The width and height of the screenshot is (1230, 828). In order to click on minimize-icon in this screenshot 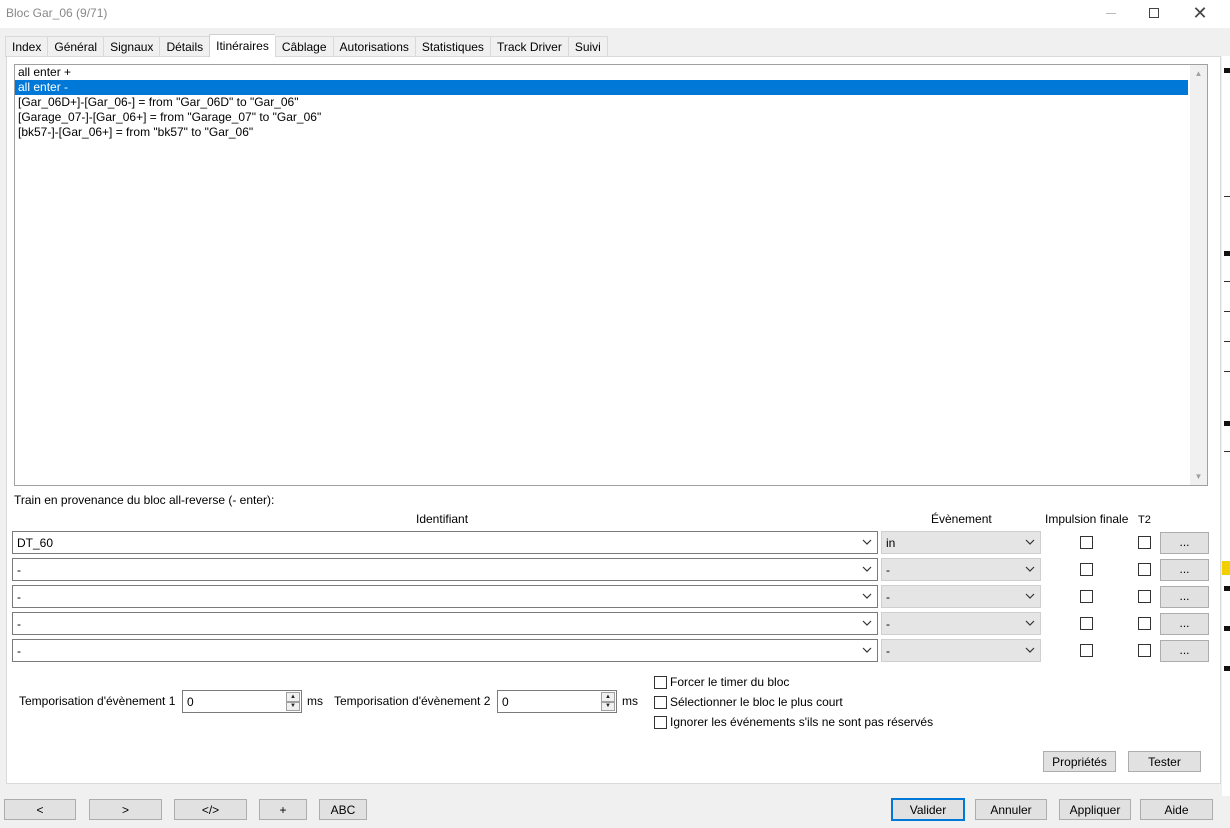, I will do `click(1111, 13)`.